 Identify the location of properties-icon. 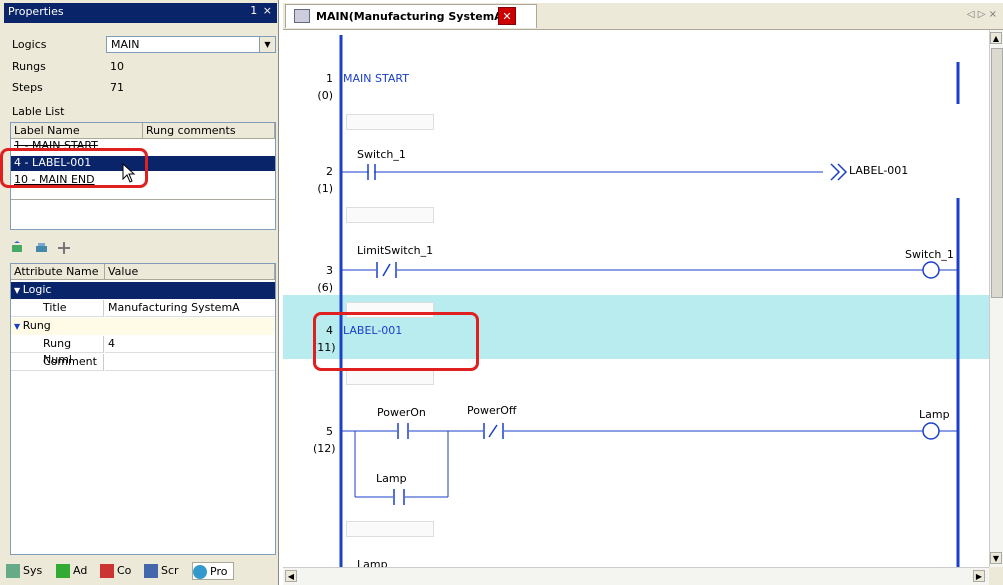
(200, 572).